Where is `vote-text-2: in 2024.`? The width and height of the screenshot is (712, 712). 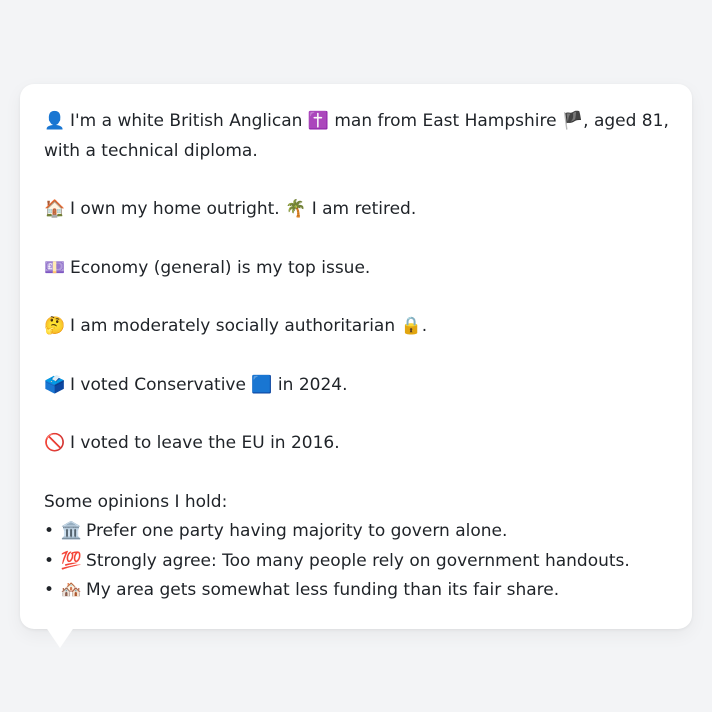 vote-text-2: in 2024. is located at coordinates (312, 384).